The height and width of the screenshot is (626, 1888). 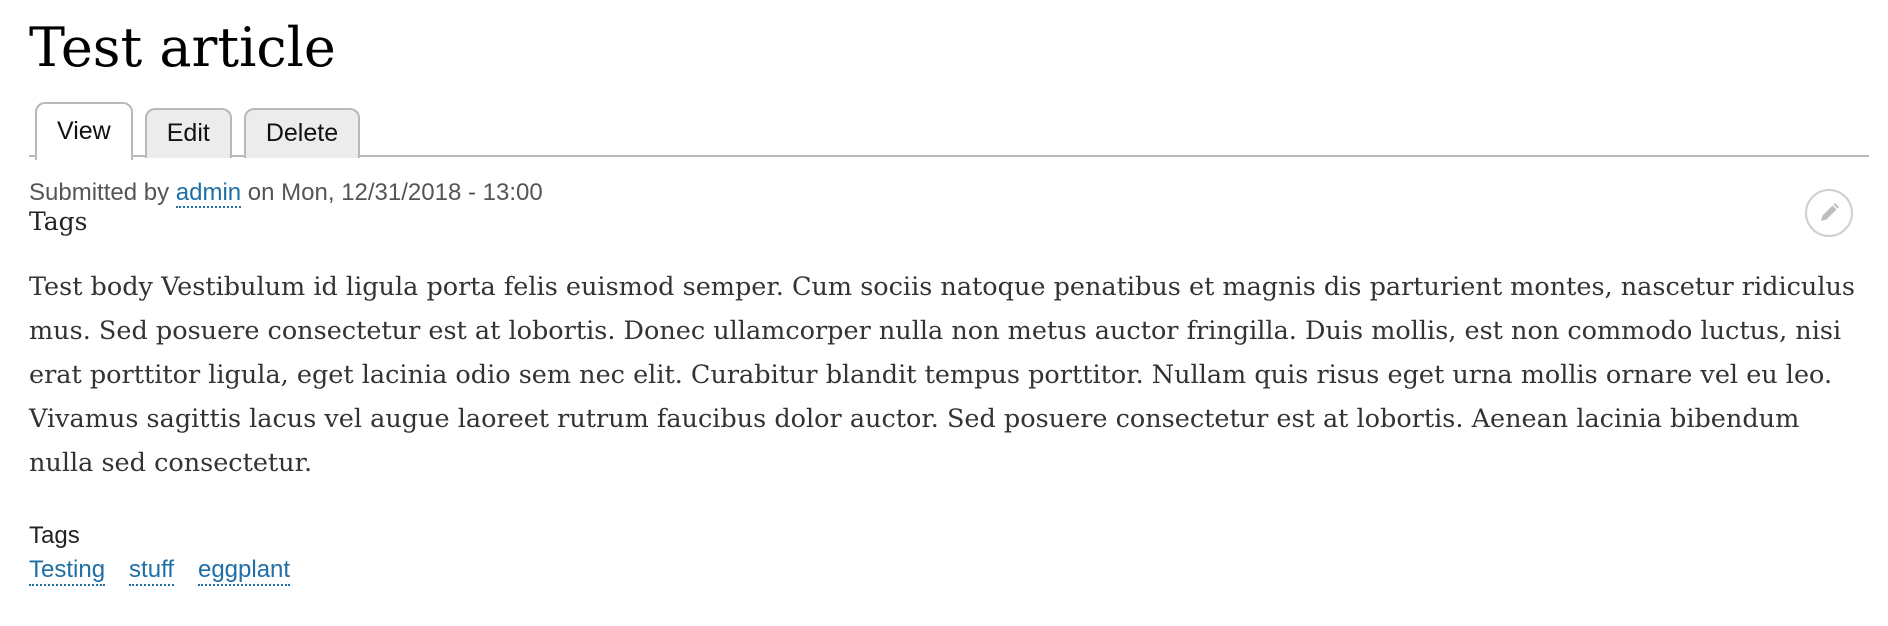 What do you see at coordinates (208, 193) in the screenshot?
I see `author-link: admin` at bounding box center [208, 193].